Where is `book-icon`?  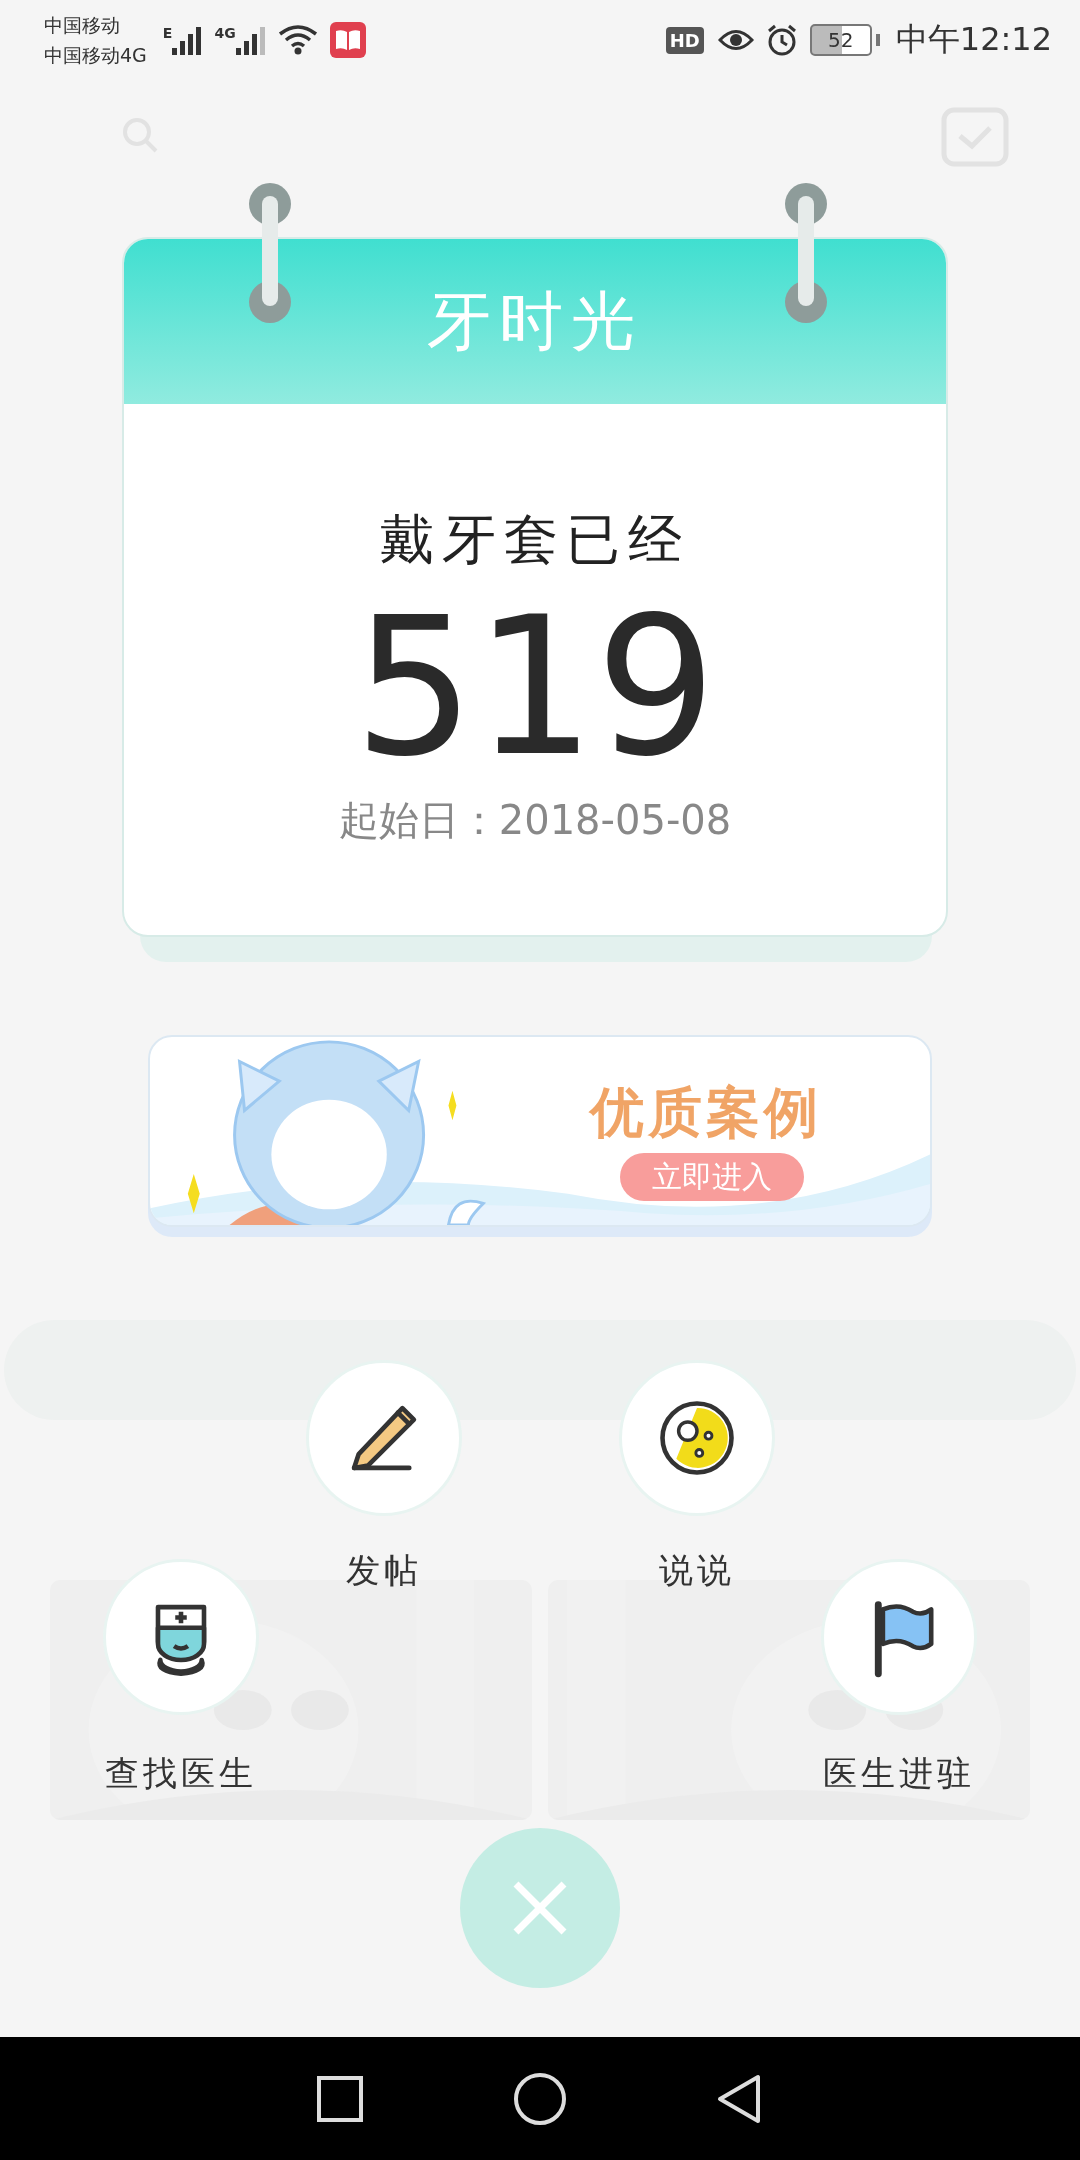
book-icon is located at coordinates (347, 40).